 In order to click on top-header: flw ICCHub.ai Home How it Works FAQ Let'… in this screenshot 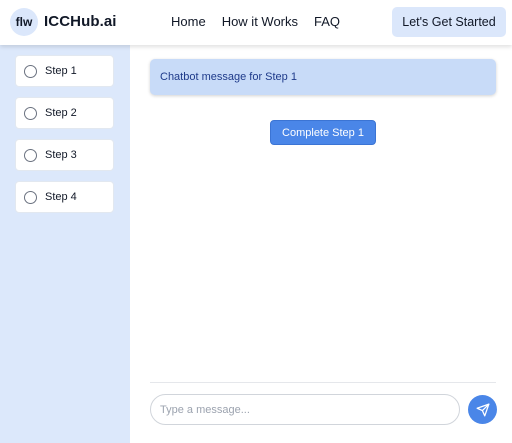, I will do `click(256, 22)`.